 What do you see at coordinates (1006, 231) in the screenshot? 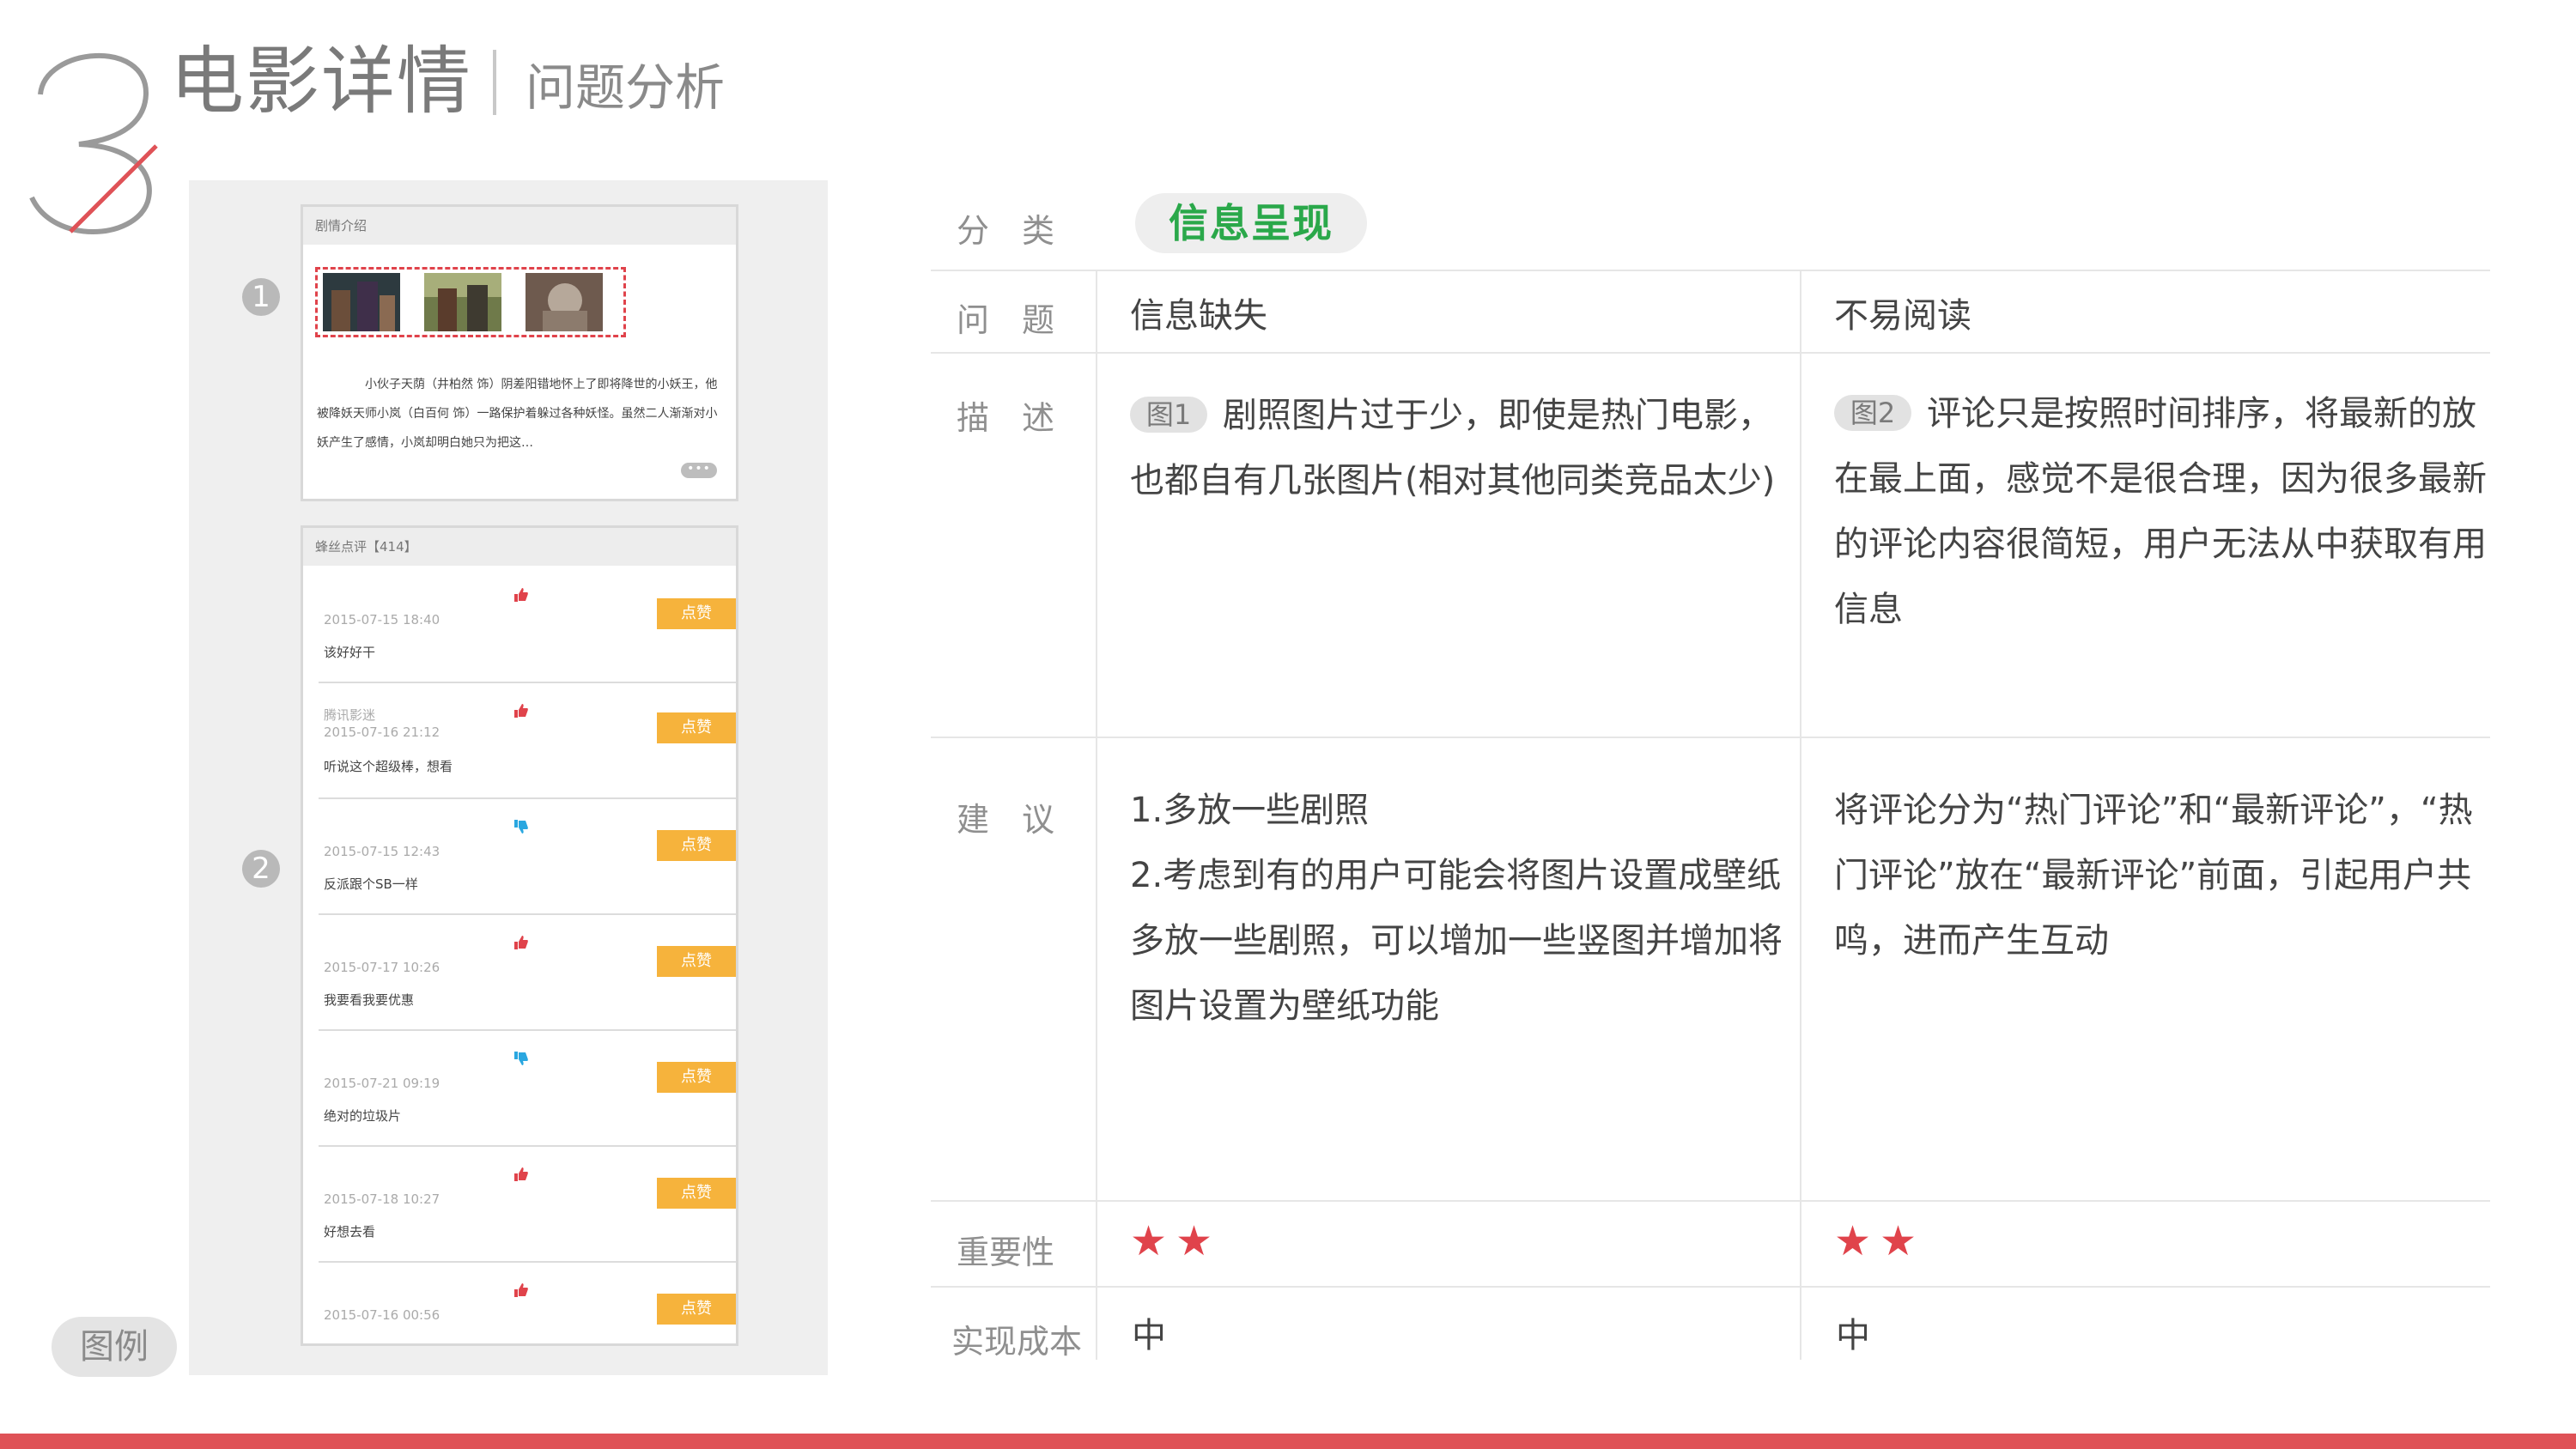
I see `label-category: 分 类` at bounding box center [1006, 231].